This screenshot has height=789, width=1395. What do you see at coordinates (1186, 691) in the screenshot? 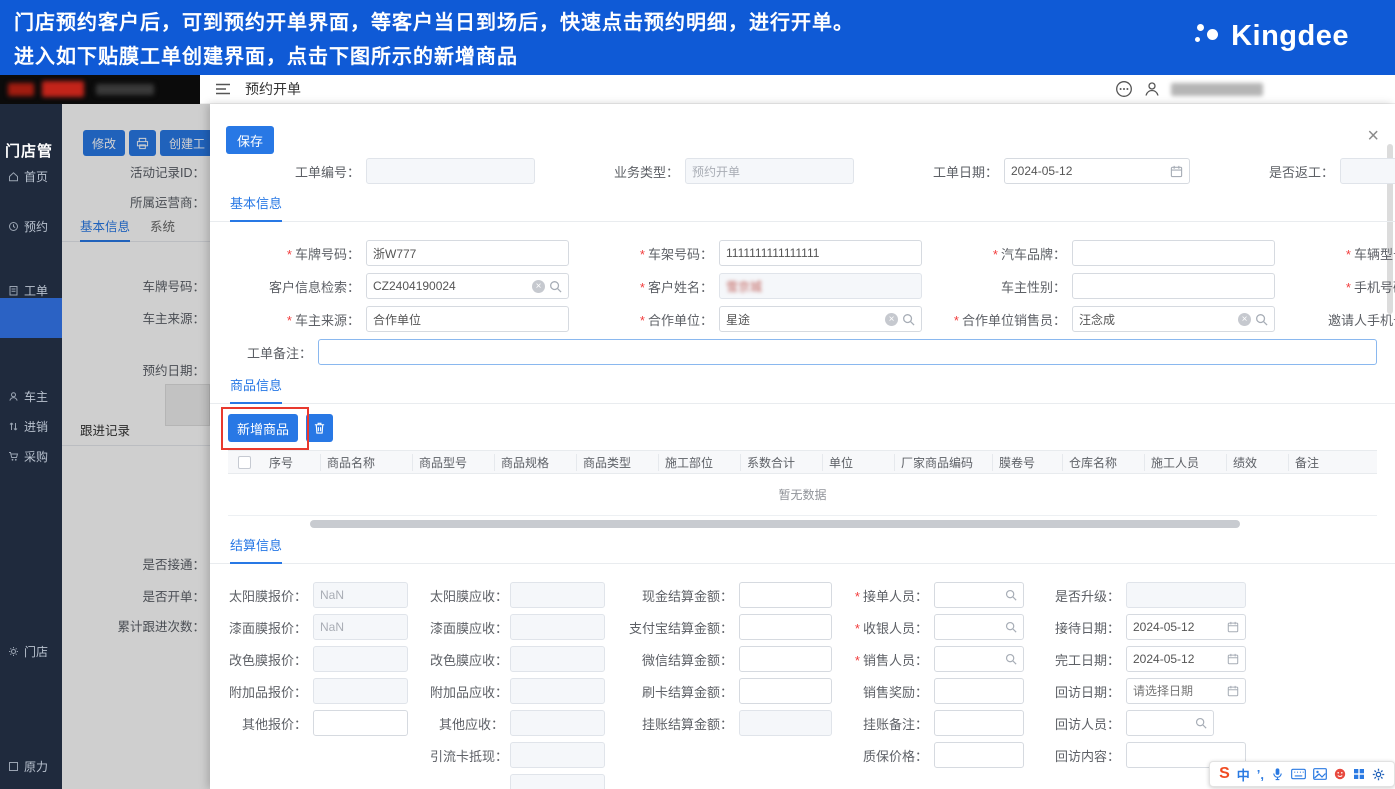
I see `revisit-date-box` at bounding box center [1186, 691].